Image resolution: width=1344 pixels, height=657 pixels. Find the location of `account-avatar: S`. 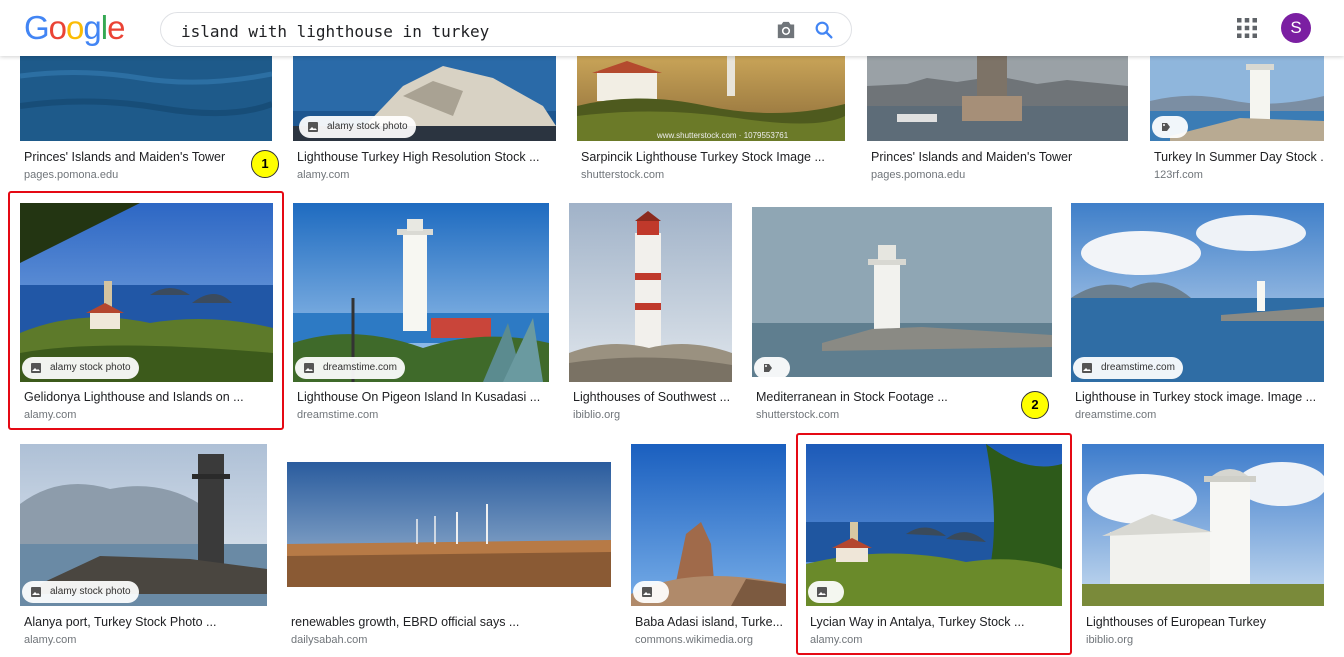

account-avatar: S is located at coordinates (1296, 28).